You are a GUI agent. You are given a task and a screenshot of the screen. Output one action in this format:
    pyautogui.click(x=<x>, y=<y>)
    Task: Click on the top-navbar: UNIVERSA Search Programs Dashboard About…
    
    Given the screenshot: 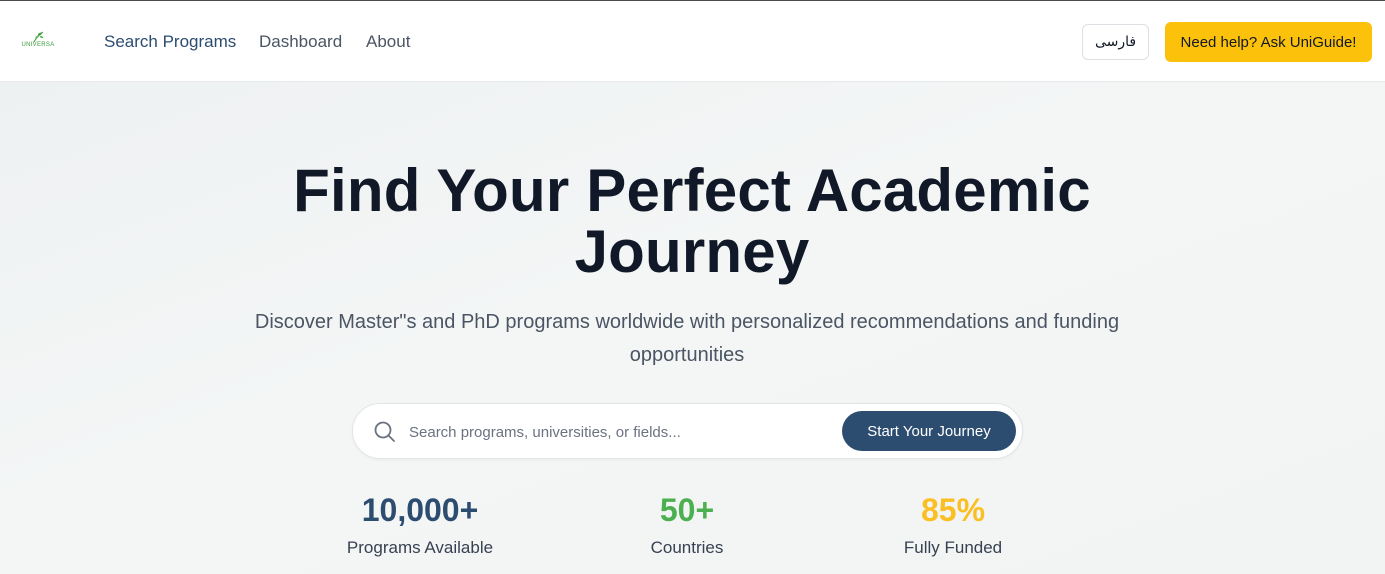 What is the action you would take?
    pyautogui.click(x=692, y=41)
    